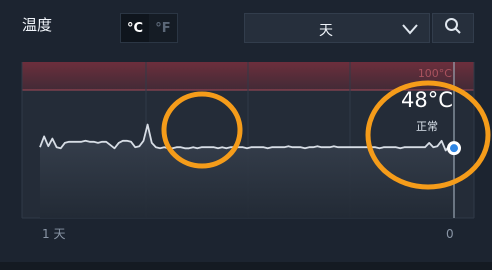  Describe the element at coordinates (427, 126) in the screenshot. I see `status-label: 正常` at that location.